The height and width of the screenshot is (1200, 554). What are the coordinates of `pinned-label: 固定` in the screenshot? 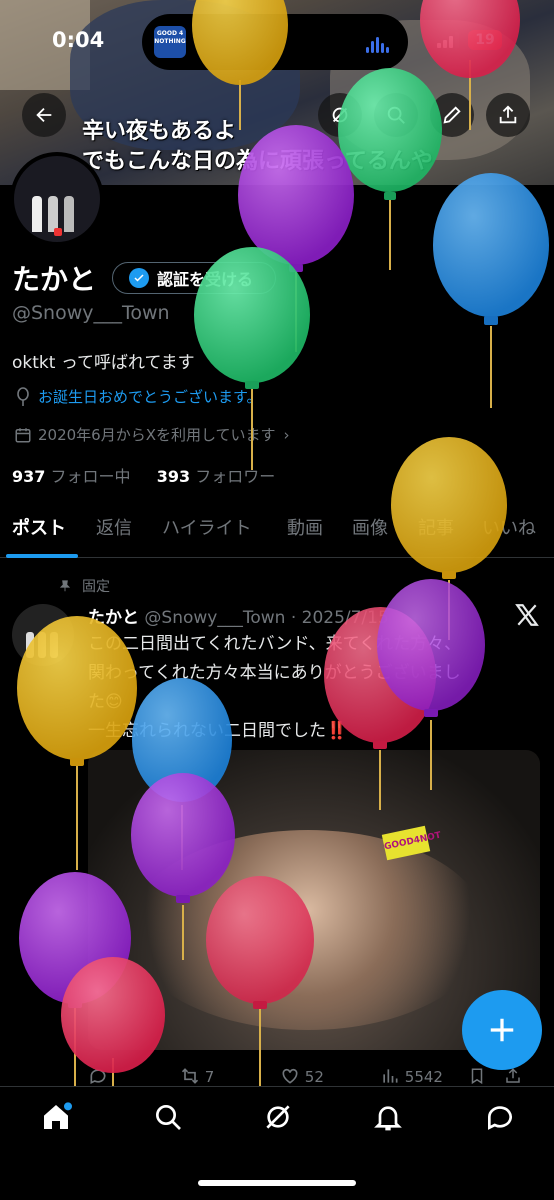 It's located at (96, 587).